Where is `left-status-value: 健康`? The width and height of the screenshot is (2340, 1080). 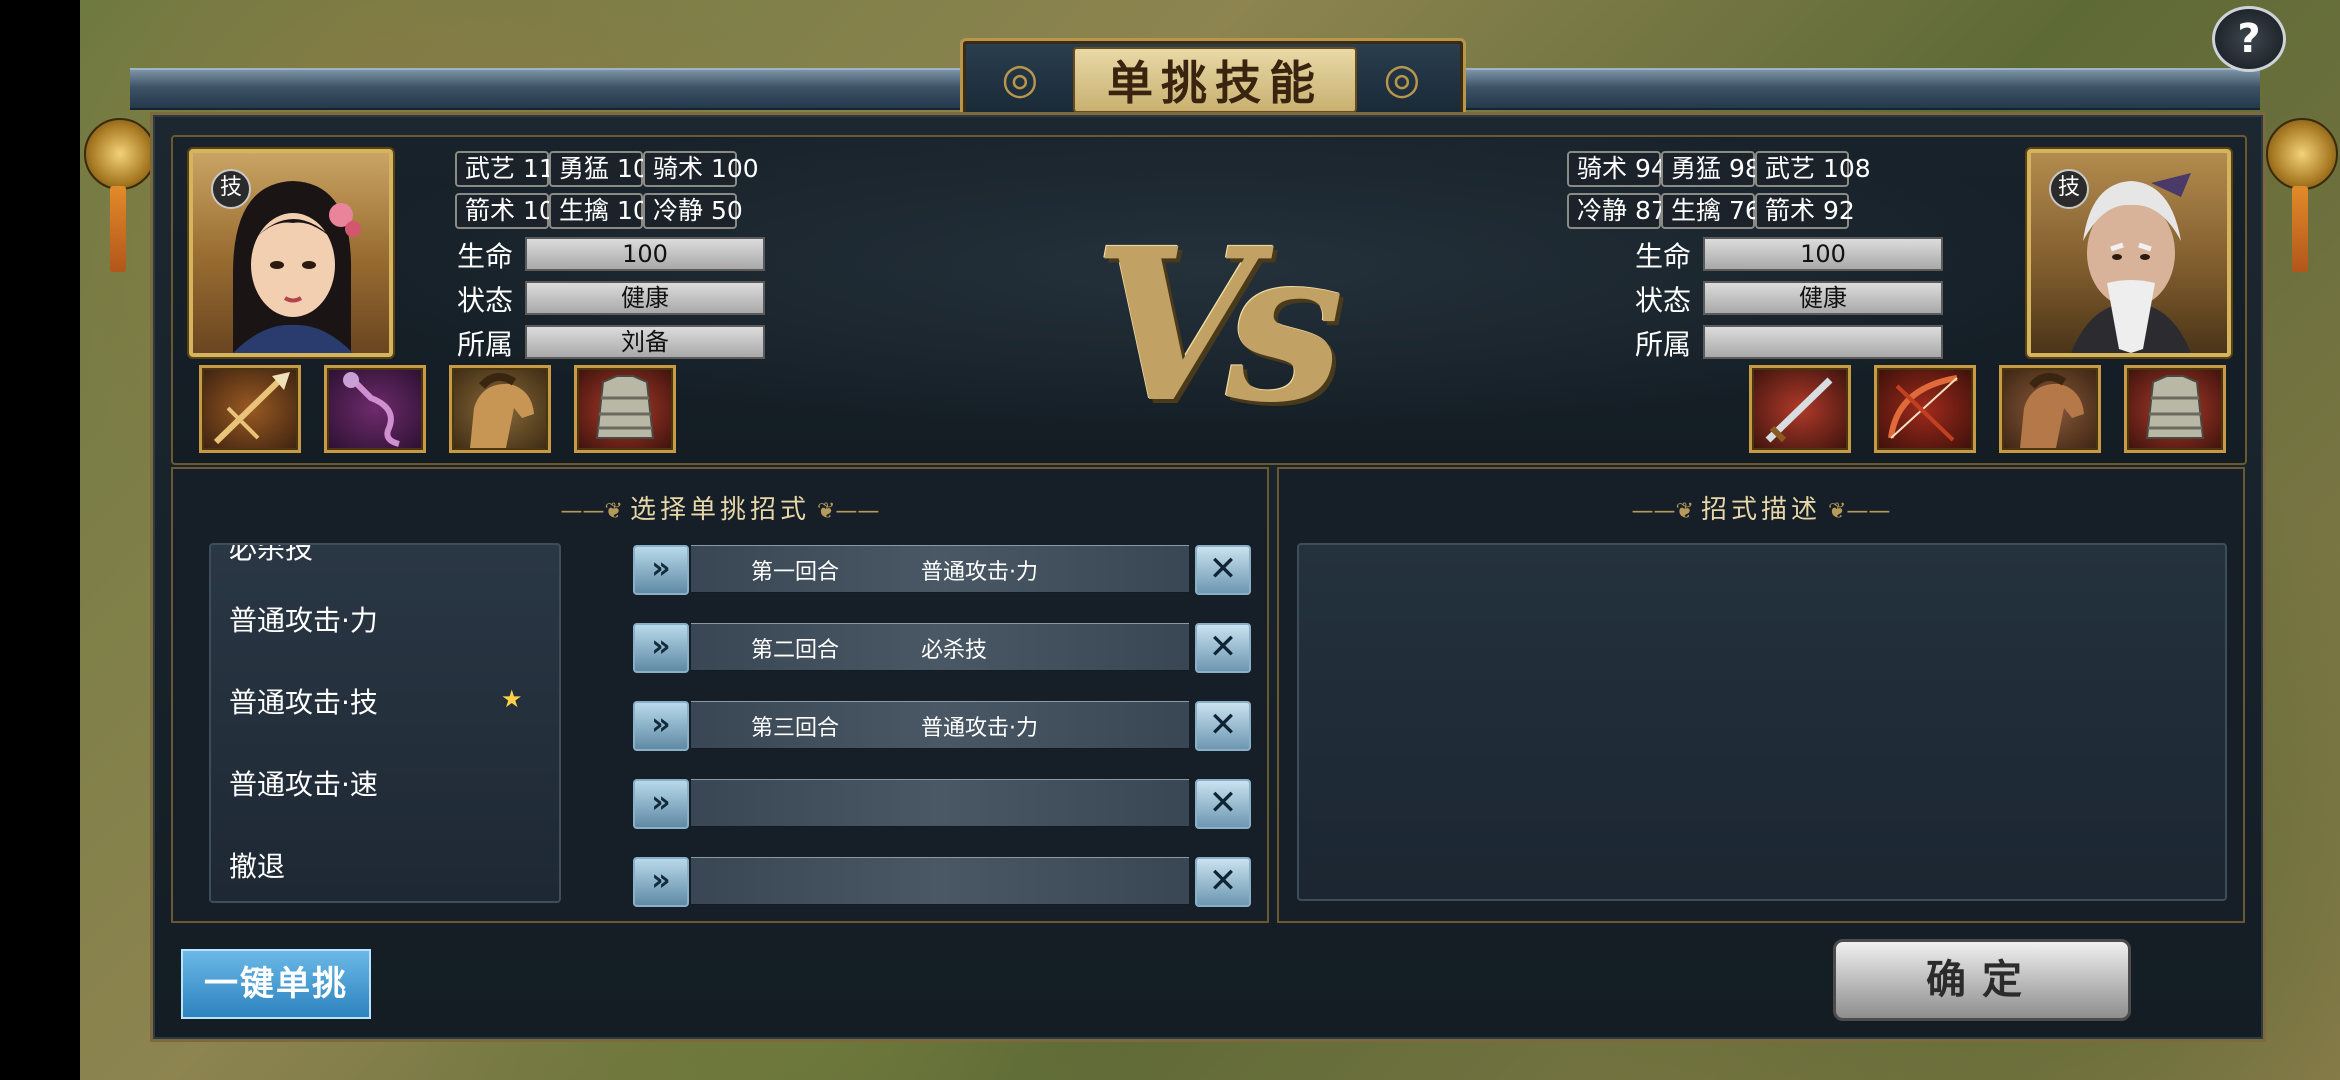 left-status-value: 健康 is located at coordinates (645, 298).